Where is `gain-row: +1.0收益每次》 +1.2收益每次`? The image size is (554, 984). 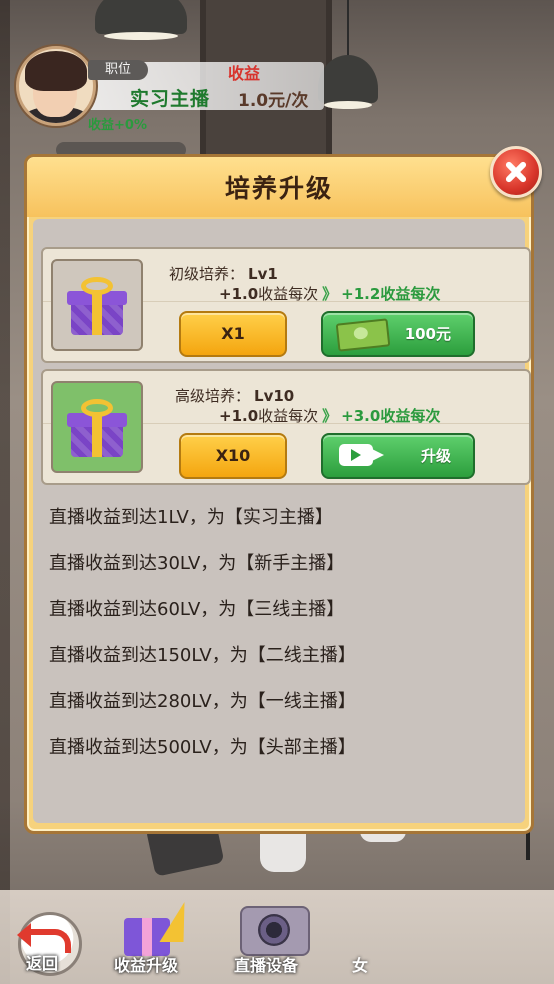
gain-row: +1.0收益每次》 +1.2收益每次 is located at coordinates (329, 293).